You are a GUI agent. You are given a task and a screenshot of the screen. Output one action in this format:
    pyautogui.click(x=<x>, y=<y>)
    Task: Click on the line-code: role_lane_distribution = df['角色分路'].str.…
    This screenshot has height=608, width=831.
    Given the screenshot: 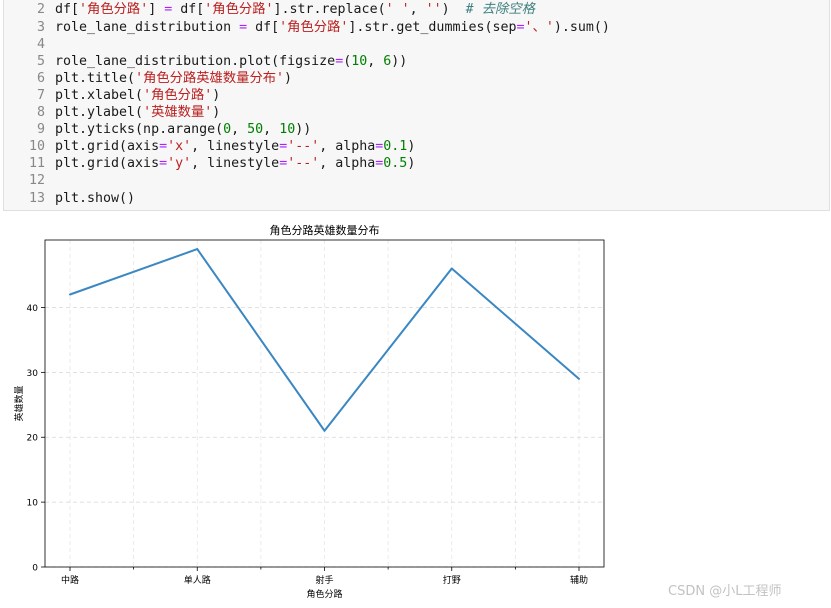 What is the action you would take?
    pyautogui.click(x=332, y=27)
    